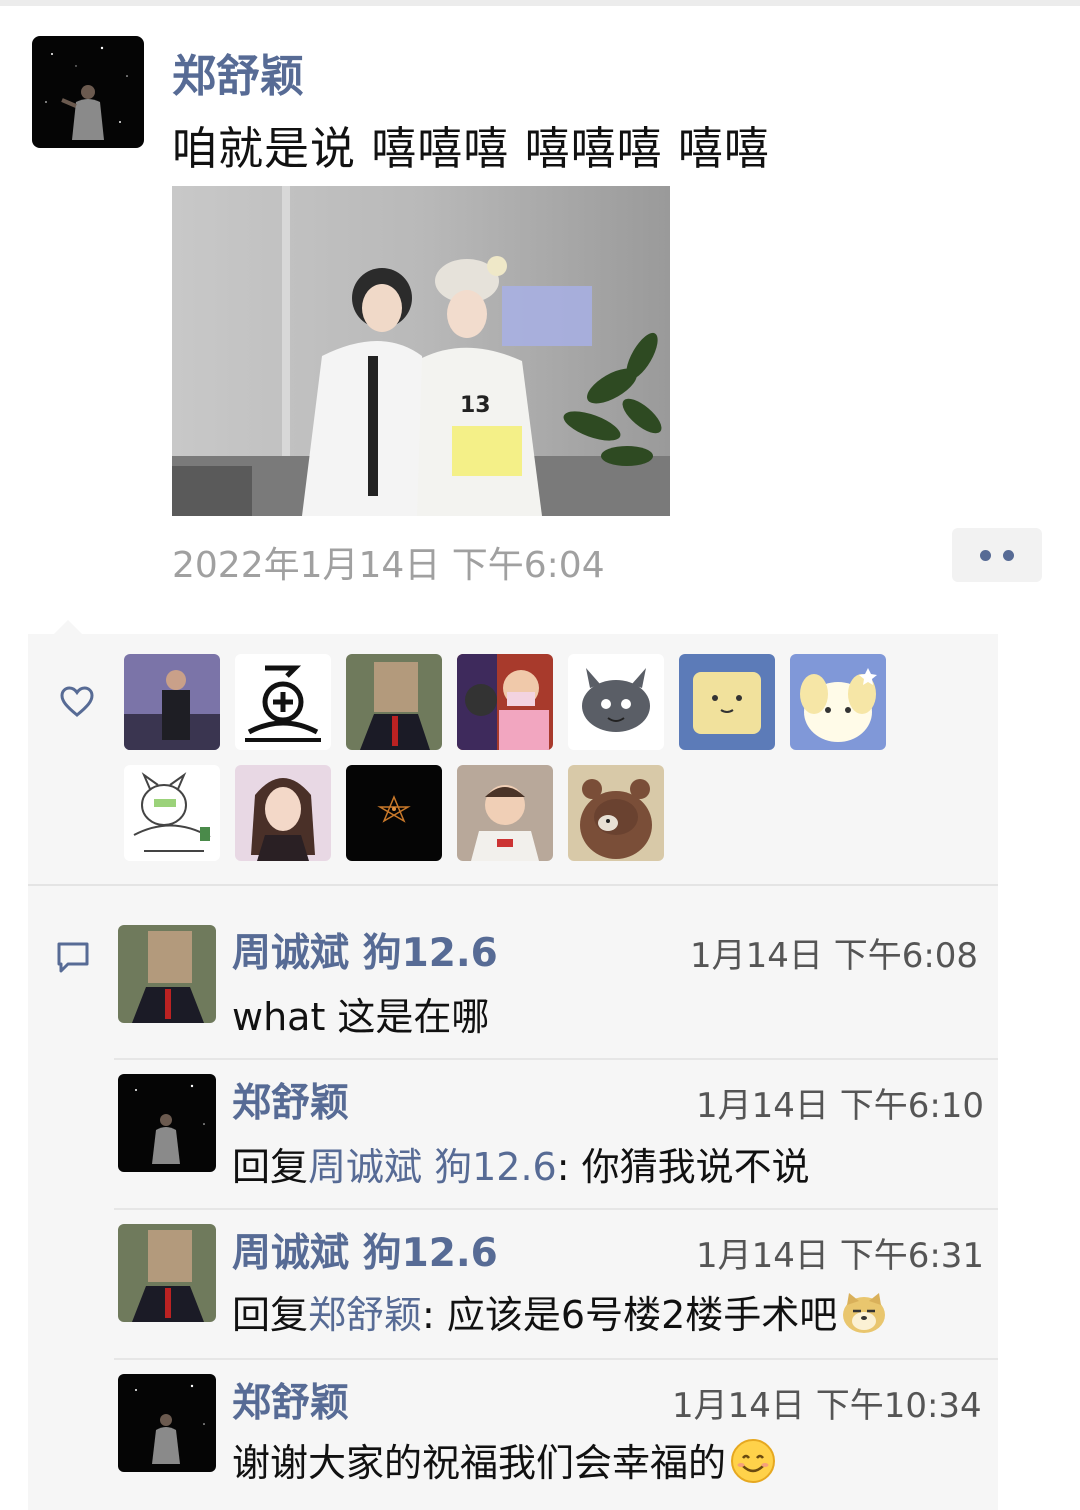 This screenshot has height=1510, width=1080. Describe the element at coordinates (540, 3) in the screenshot. I see `top-edge` at that location.